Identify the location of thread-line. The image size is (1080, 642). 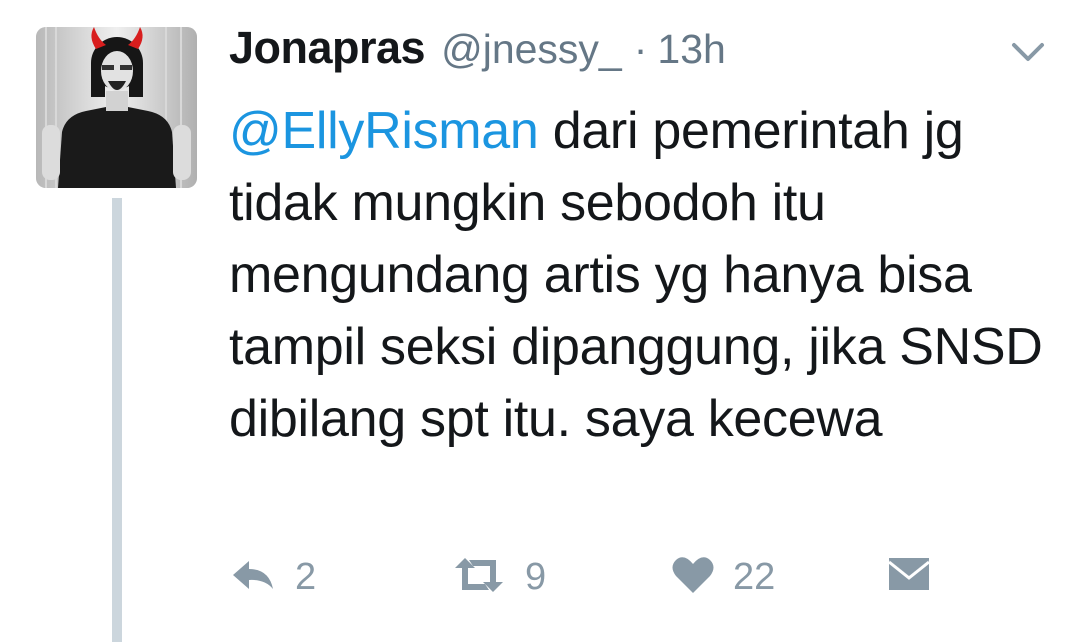
(117, 420).